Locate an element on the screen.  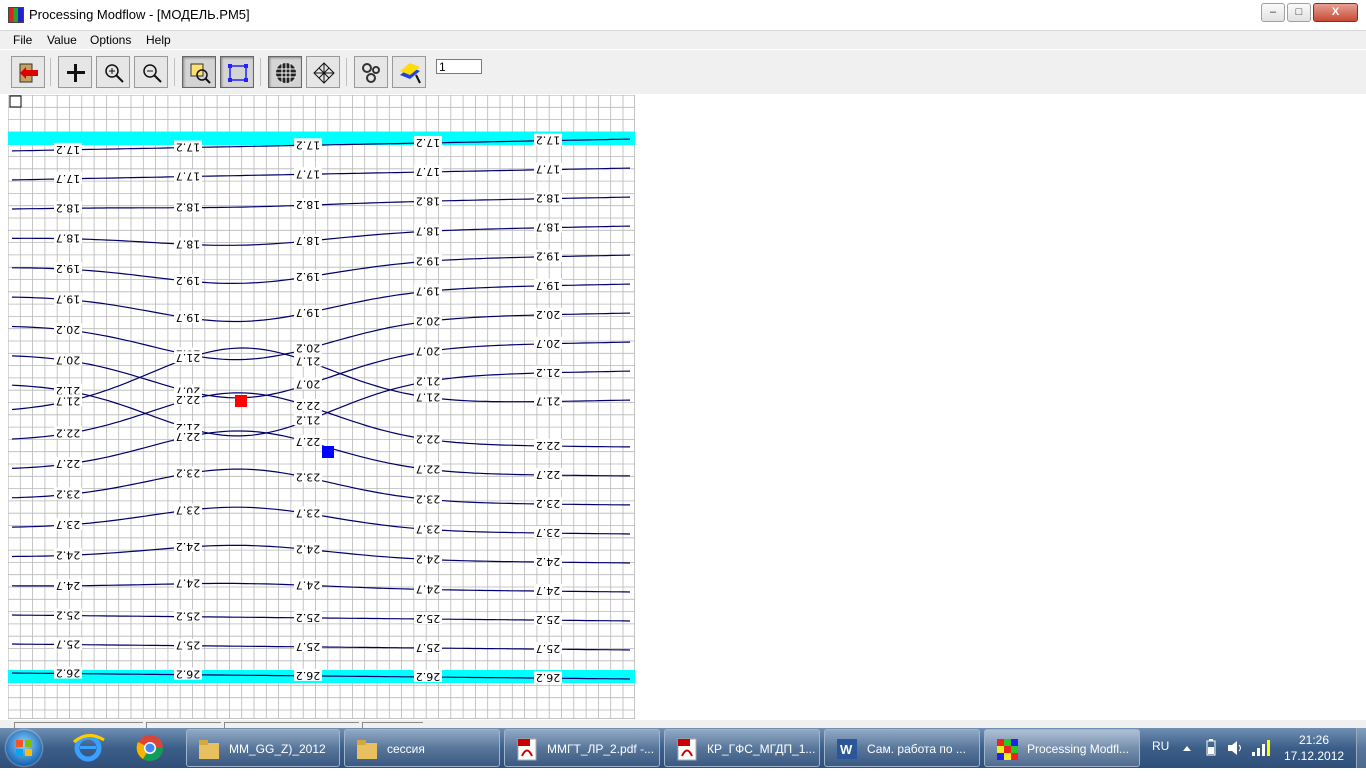
exit-icon is located at coordinates (28, 73).